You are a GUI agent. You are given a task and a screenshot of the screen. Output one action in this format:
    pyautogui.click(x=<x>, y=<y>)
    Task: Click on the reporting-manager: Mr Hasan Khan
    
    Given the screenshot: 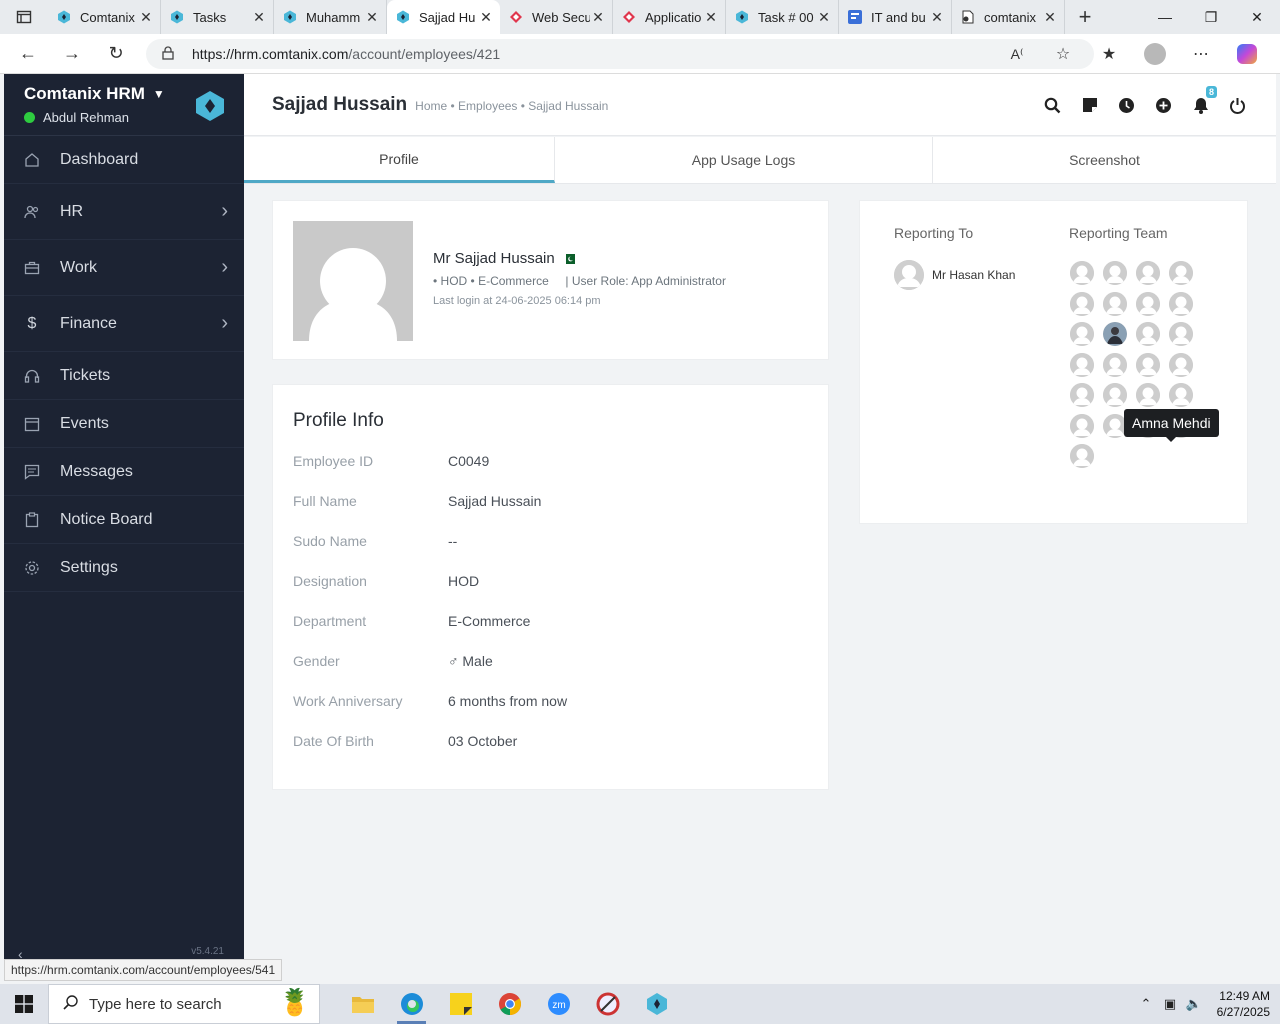 What is the action you would take?
    pyautogui.click(x=954, y=275)
    